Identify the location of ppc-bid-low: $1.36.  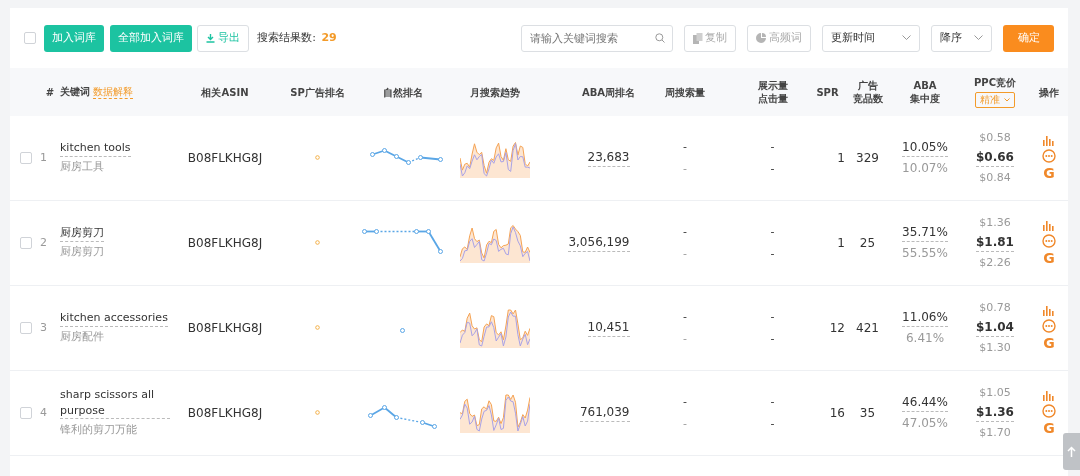
(995, 222).